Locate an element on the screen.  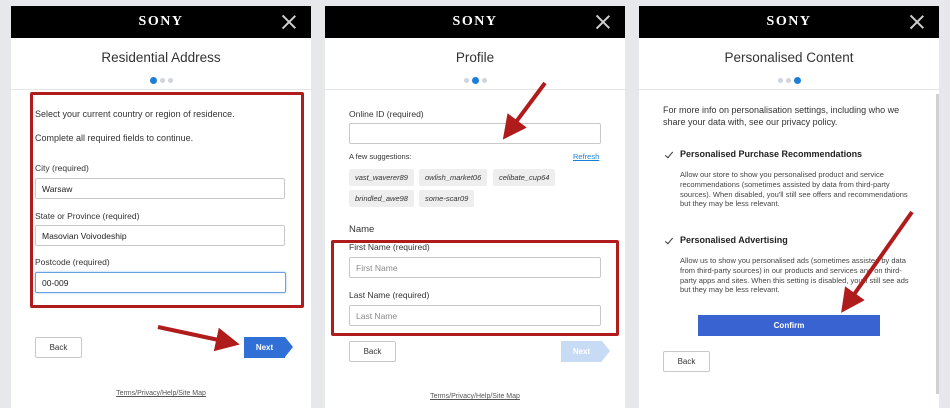
next-button-disabled: Next is located at coordinates (585, 351).